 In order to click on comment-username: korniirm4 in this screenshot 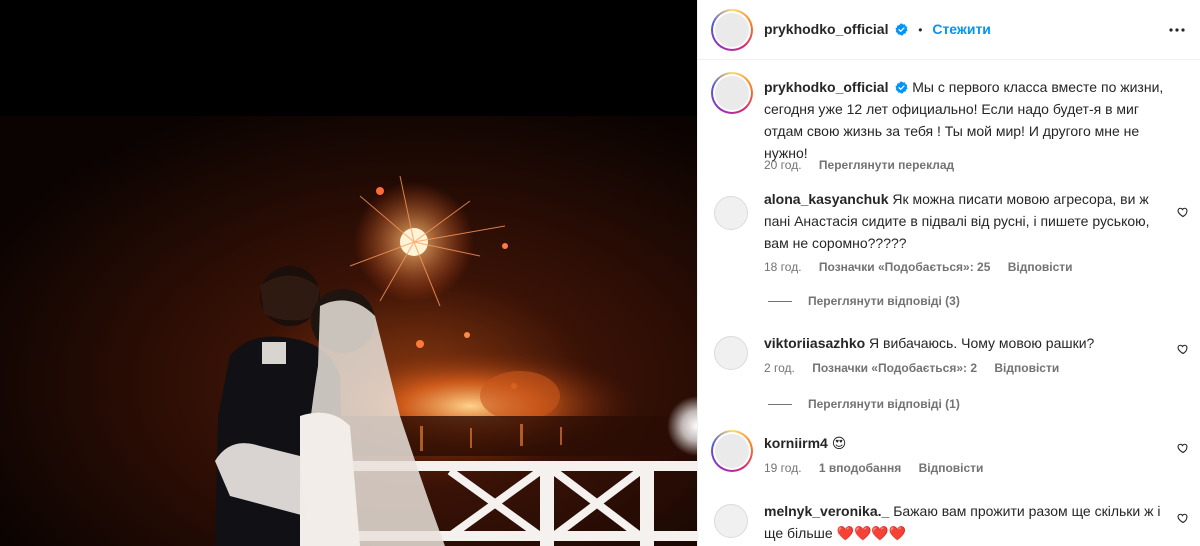, I will do `click(796, 443)`.